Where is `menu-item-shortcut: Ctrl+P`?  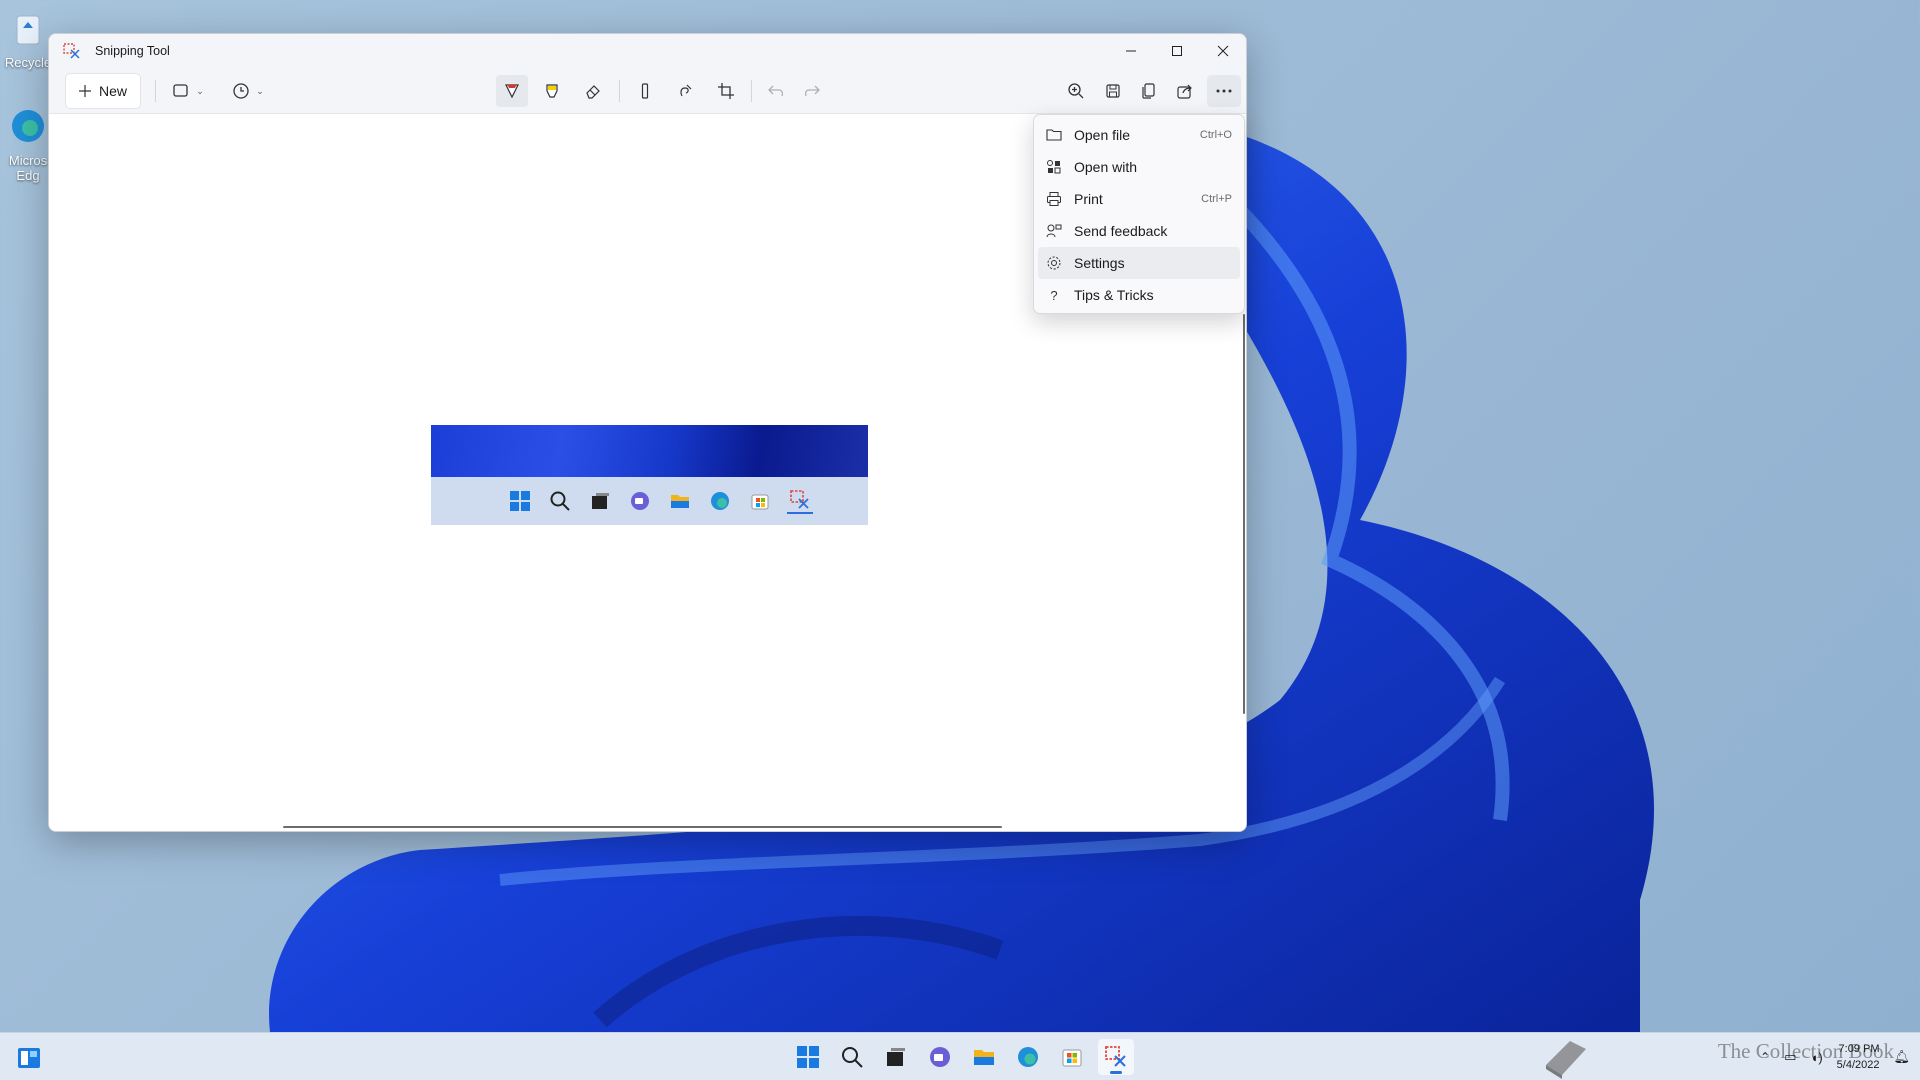 menu-item-shortcut: Ctrl+P is located at coordinates (1216, 199).